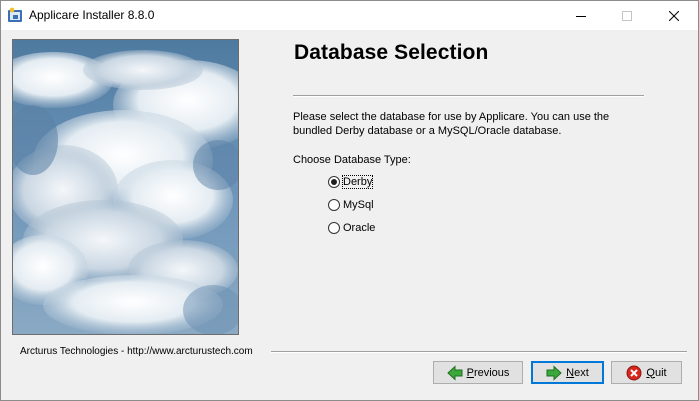  I want to click on arrow-right-icon, so click(554, 372).